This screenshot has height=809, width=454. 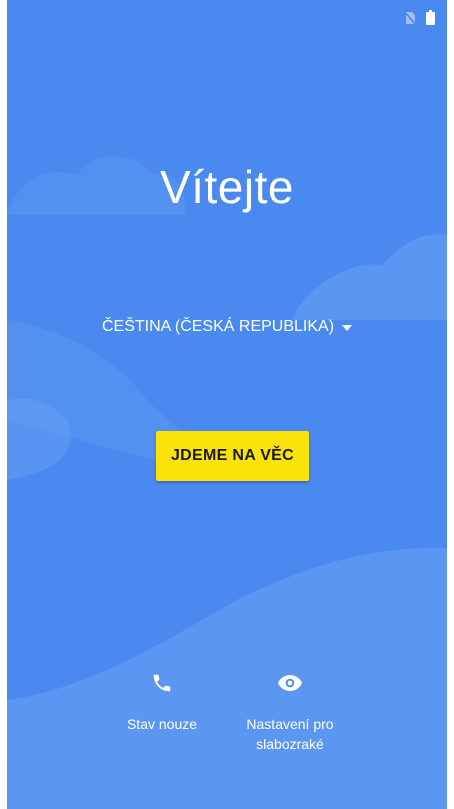 What do you see at coordinates (218, 326) in the screenshot?
I see `language-label: ČEŠTINA (ČESKÁ REPUBLIKA)` at bounding box center [218, 326].